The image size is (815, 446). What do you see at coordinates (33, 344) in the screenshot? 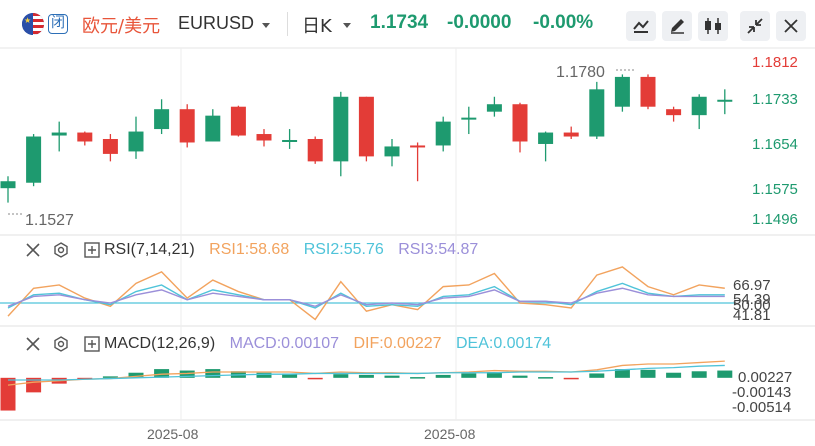
I see `close-macd-icon` at bounding box center [33, 344].